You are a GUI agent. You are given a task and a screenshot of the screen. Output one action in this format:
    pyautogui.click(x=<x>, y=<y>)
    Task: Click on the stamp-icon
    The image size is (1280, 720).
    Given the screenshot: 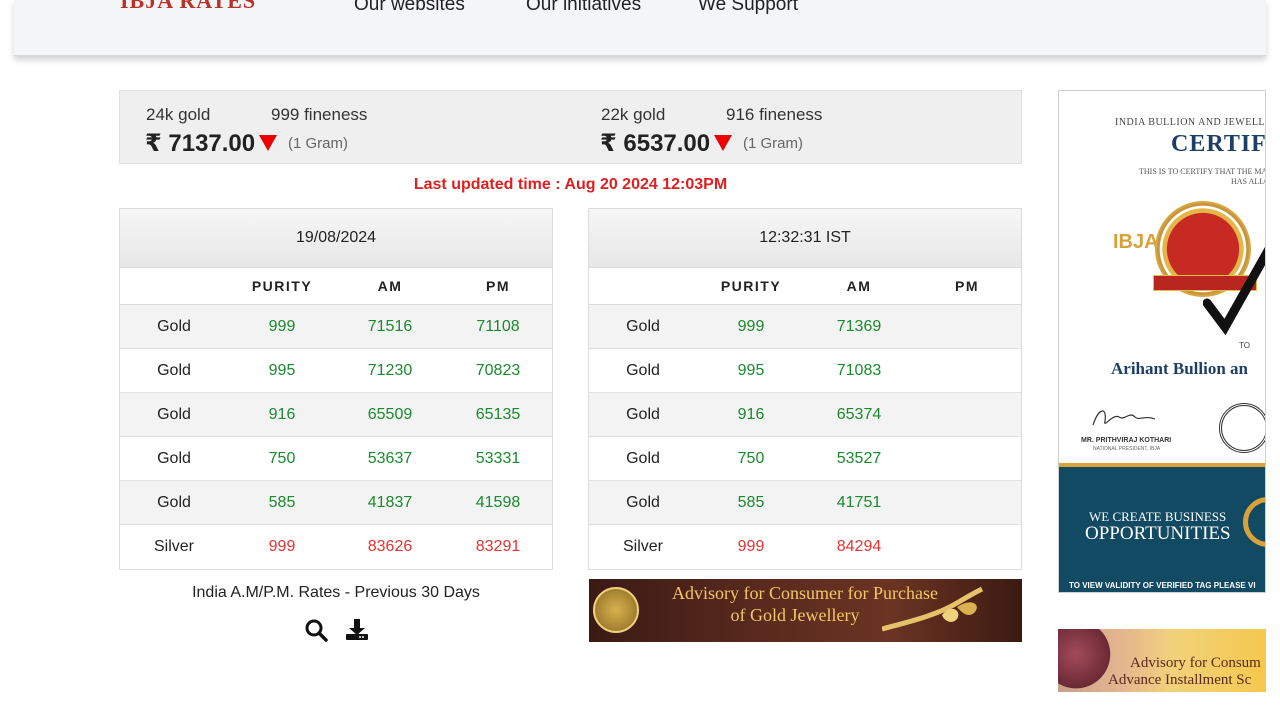 What is the action you would take?
    pyautogui.click(x=1242, y=428)
    